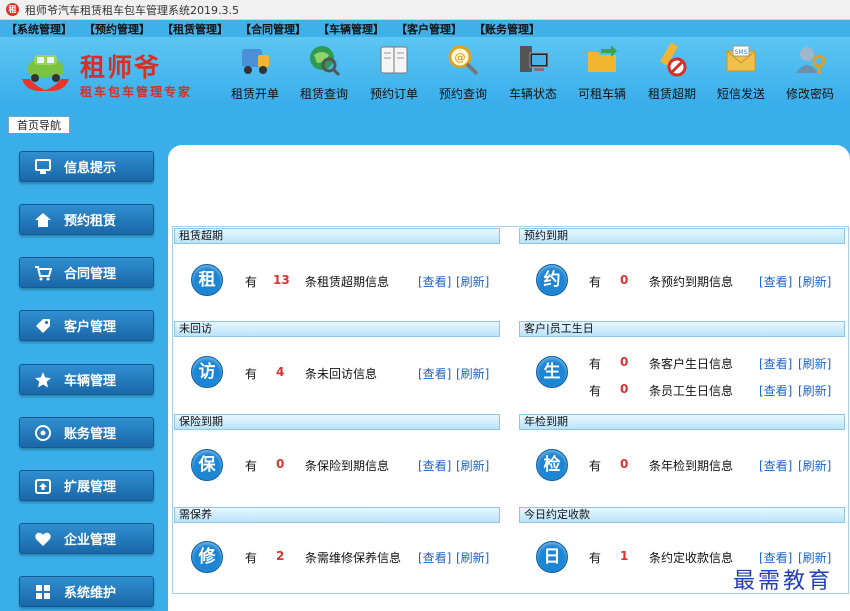 The width and height of the screenshot is (850, 611). I want to click on inspection-due-count: 0, so click(624, 464).